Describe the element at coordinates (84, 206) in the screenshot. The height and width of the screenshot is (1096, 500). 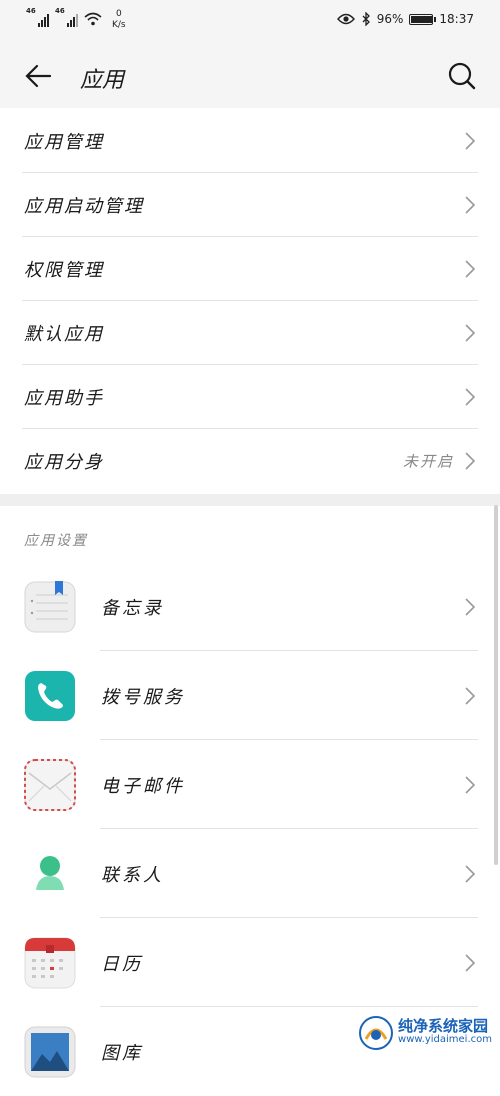
I see `menu-item-label: 应用启动管理` at that location.